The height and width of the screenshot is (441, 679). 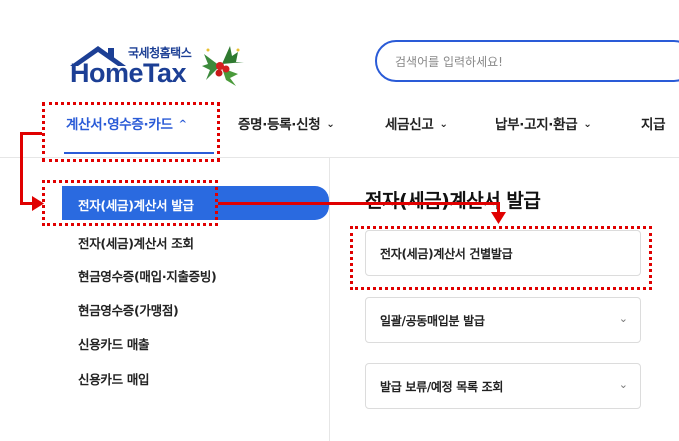 I want to click on nav-item-payment-statement: 지급, so click(x=653, y=123).